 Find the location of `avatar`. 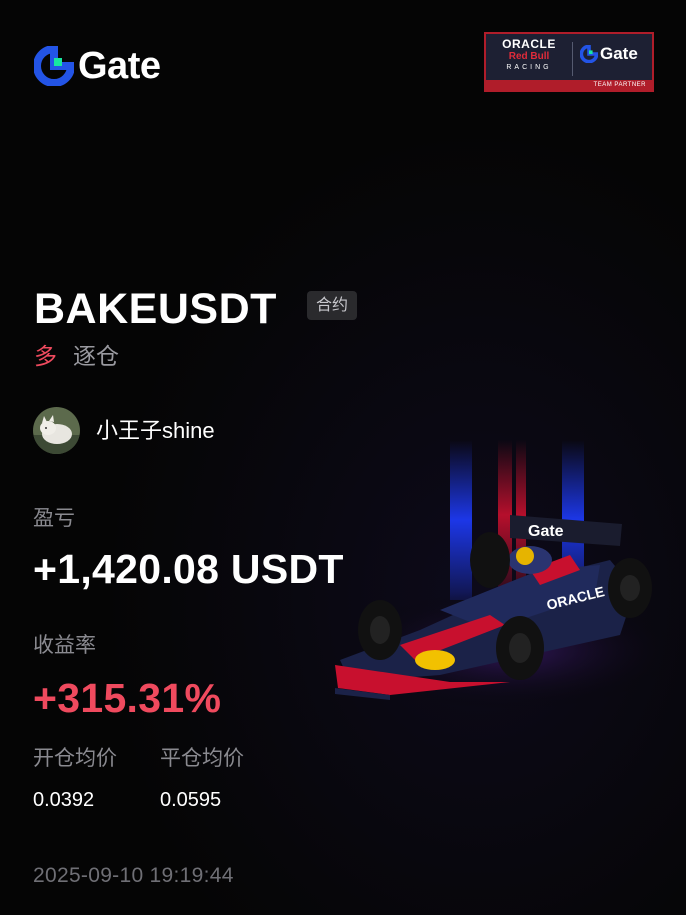

avatar is located at coordinates (56, 430).